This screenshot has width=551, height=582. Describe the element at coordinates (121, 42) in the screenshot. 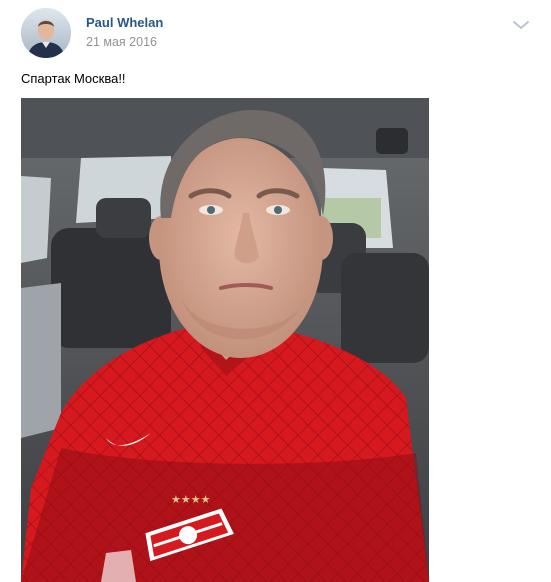

I see `post-date: 21 мая 2016` at that location.